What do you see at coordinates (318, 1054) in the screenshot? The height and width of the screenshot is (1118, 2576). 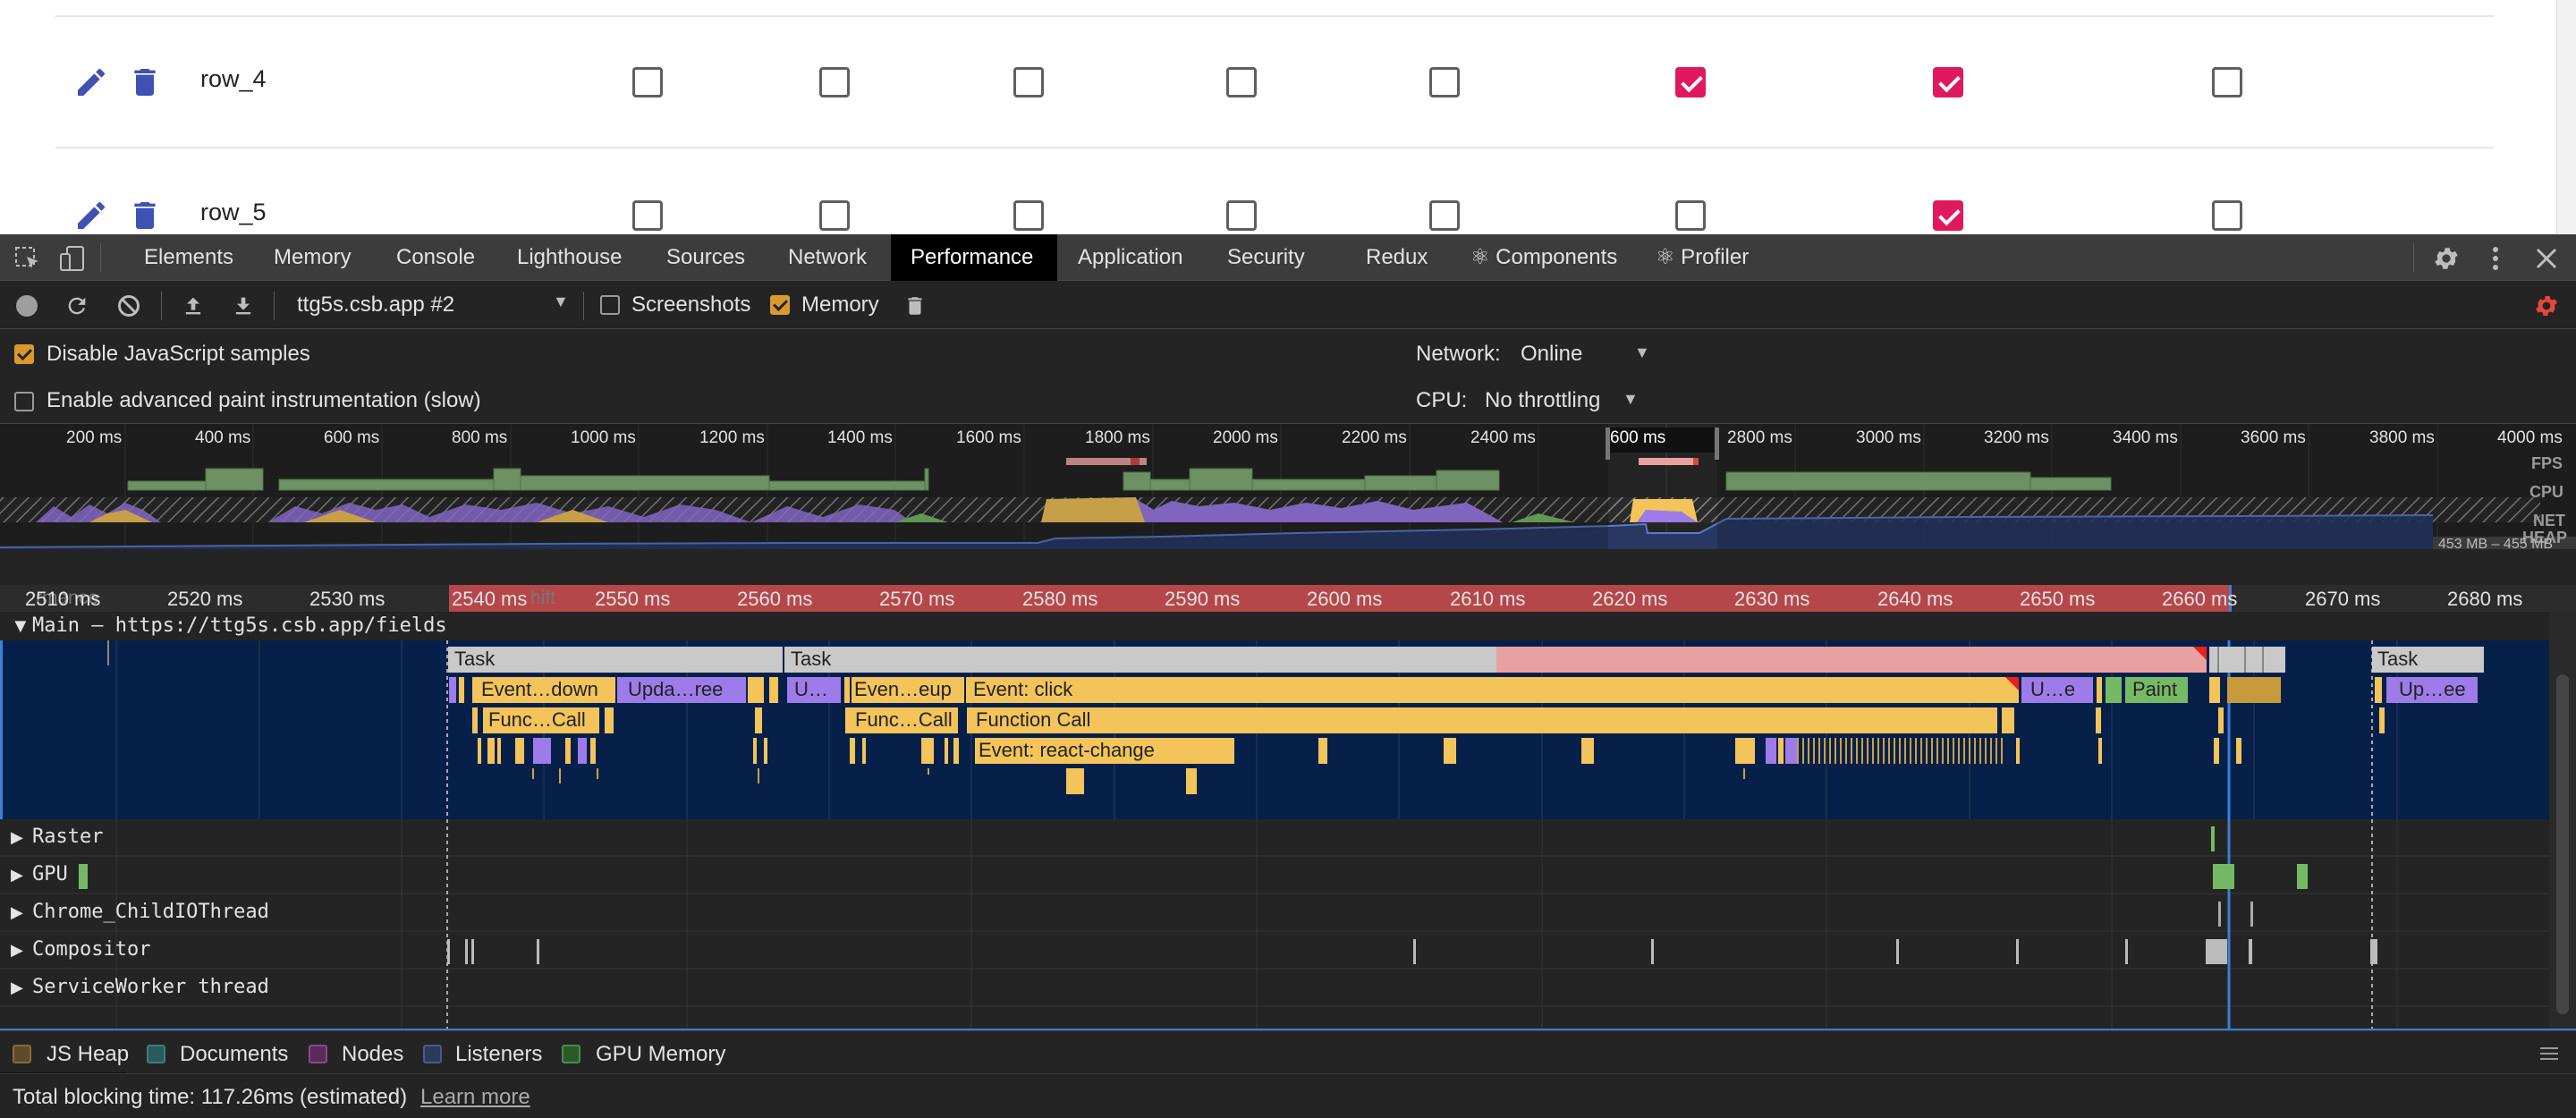 I see `nodes-checkbox` at bounding box center [318, 1054].